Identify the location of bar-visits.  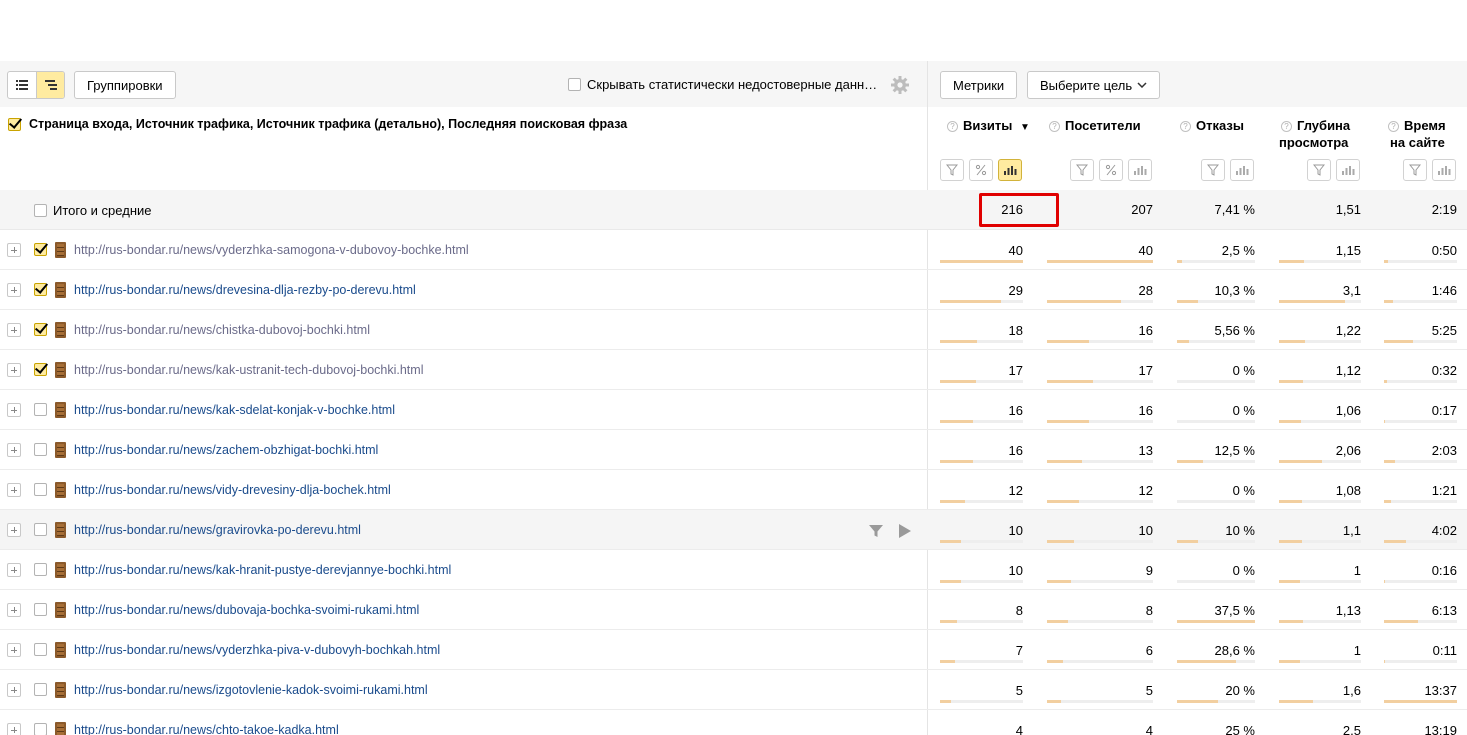
(981, 581).